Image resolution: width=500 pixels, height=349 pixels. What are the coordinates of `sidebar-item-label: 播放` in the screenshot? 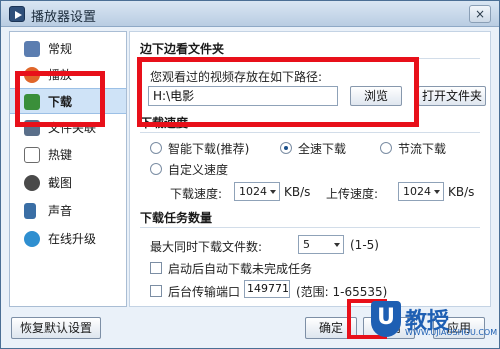 It's located at (60, 75).